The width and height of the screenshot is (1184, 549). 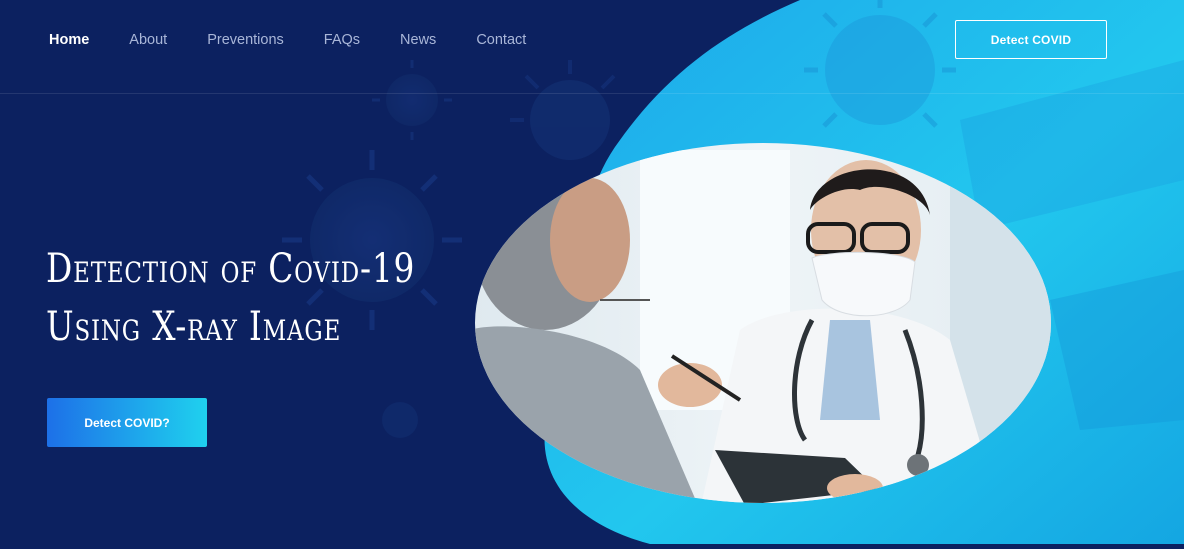 I want to click on main-nav: Home About Preventions FAQs News Contact, so click(x=307, y=40).